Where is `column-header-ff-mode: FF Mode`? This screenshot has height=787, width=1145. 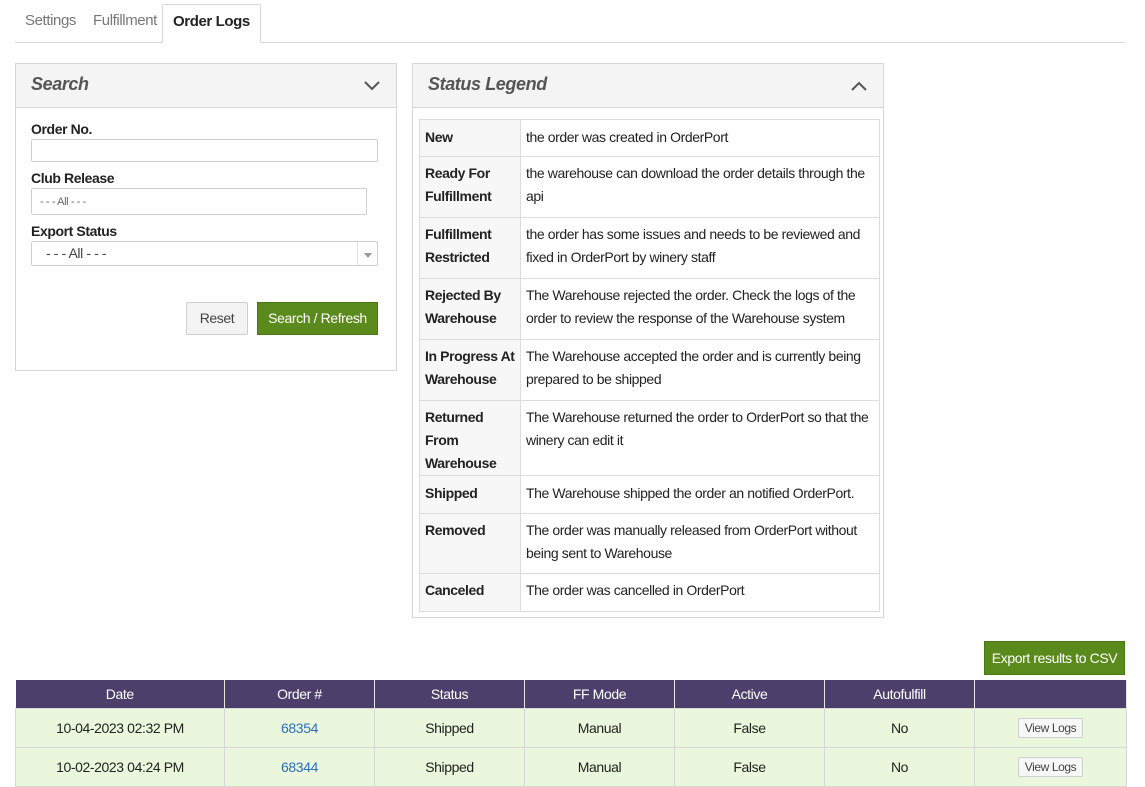
column-header-ff-mode: FF Mode is located at coordinates (599, 694).